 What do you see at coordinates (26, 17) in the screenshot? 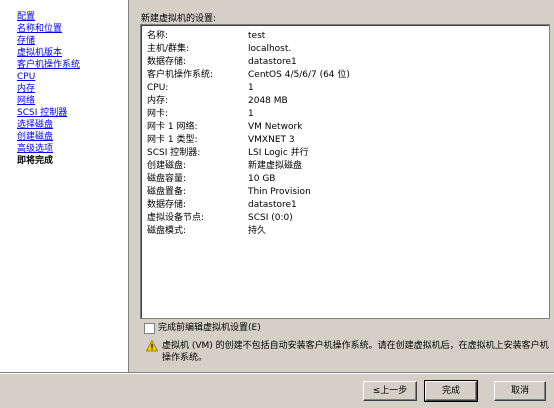
I see `nav-item-config: 配置` at bounding box center [26, 17].